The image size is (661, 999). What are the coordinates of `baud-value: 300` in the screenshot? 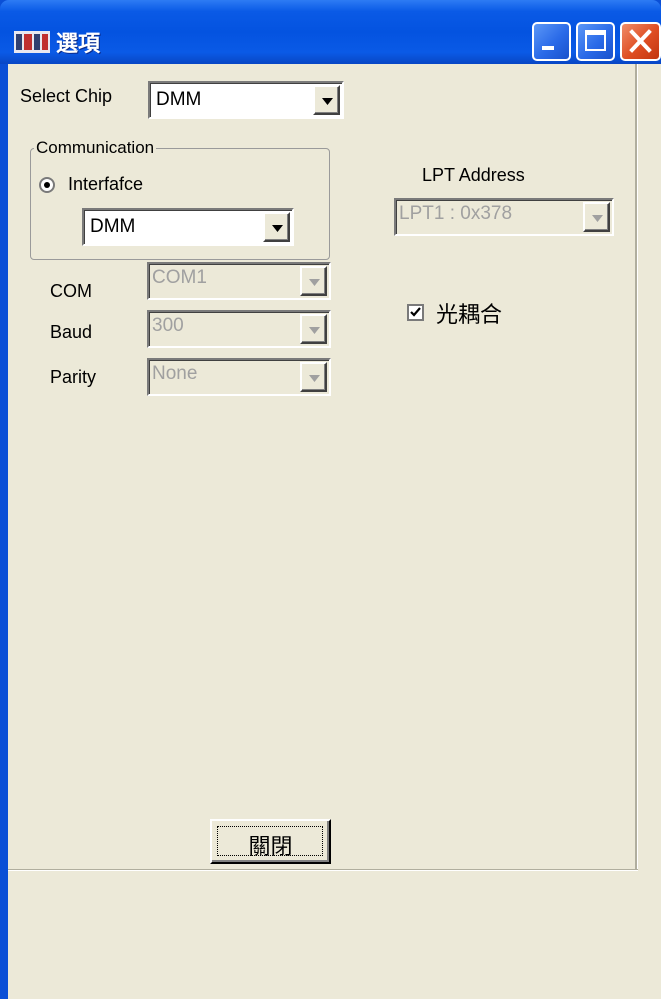 It's located at (168, 325).